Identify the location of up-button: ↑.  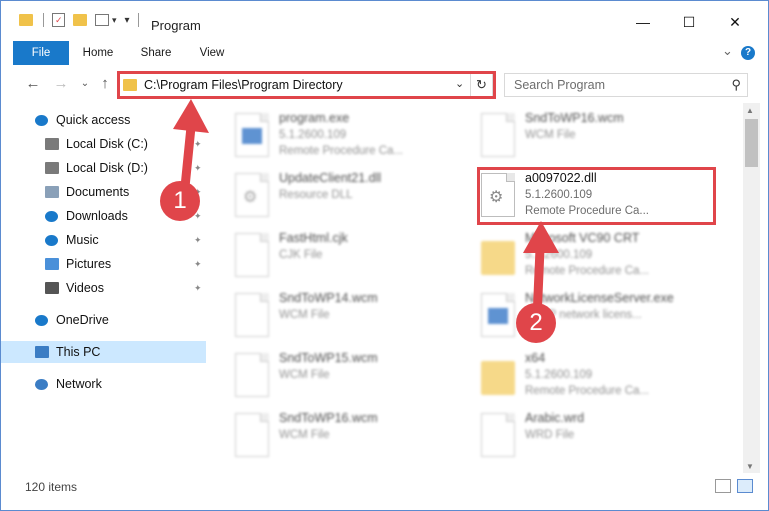
(105, 83).